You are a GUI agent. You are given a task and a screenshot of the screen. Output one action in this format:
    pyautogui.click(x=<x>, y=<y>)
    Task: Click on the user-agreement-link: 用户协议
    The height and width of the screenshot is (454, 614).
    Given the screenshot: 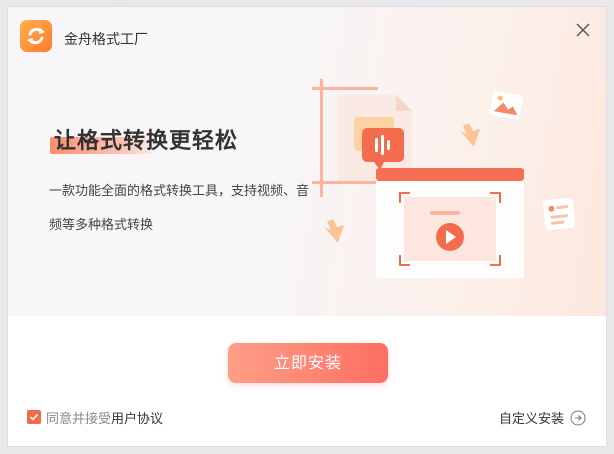 What is the action you would take?
    pyautogui.click(x=137, y=417)
    